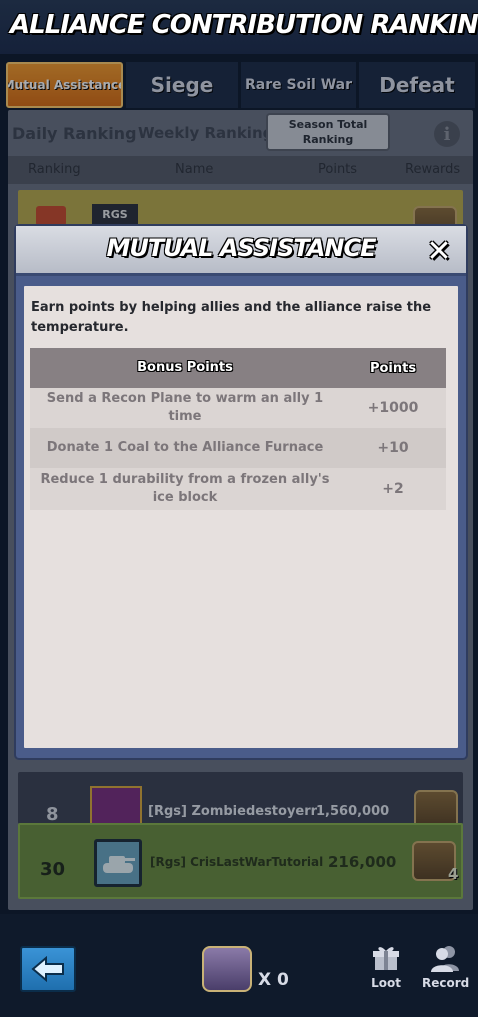  I want to click on bottom-bar: X 0 Loot Record, so click(239, 965).